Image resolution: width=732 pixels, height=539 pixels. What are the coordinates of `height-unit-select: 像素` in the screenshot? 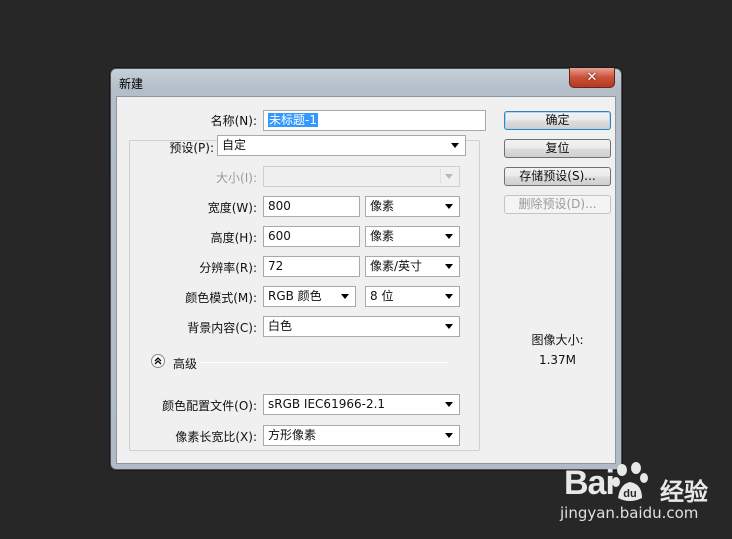 It's located at (412, 236).